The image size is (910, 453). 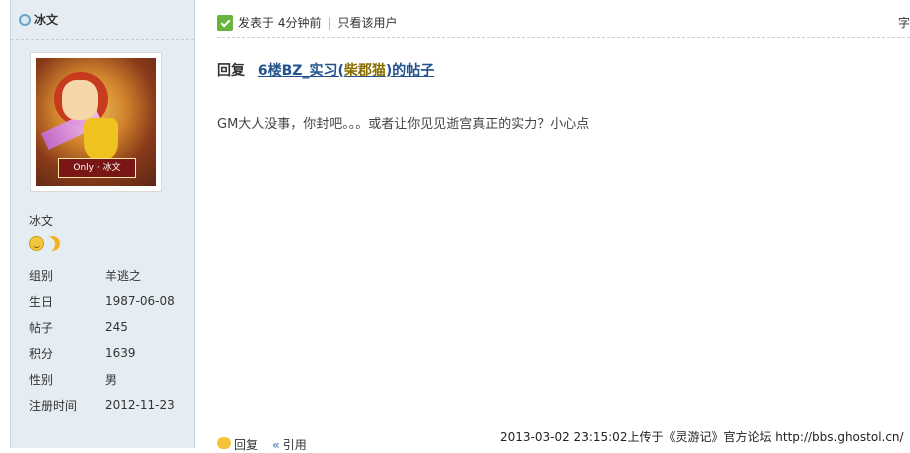 What do you see at coordinates (364, 71) in the screenshot?
I see `reply-link-highlight: 柴郡猫` at bounding box center [364, 71].